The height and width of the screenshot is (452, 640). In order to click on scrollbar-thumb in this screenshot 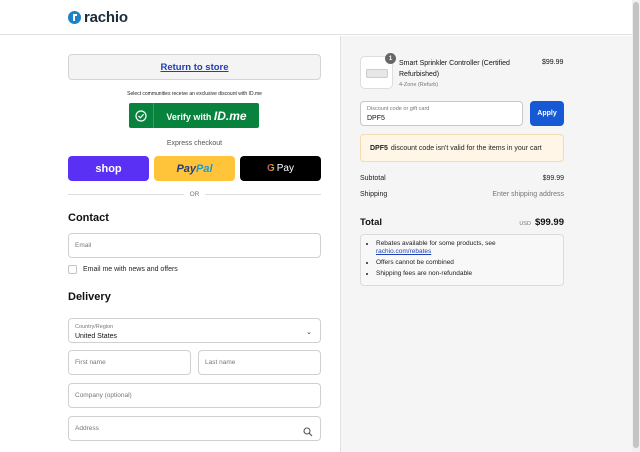, I will do `click(636, 225)`.